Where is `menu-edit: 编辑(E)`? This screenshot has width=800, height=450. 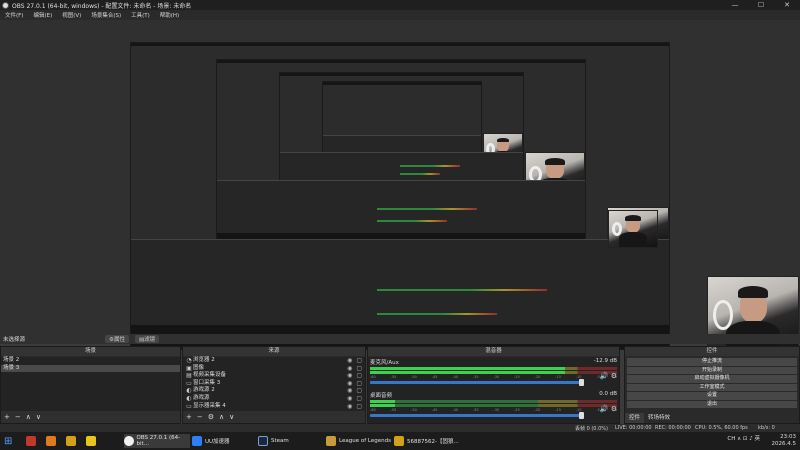 menu-edit: 编辑(E) is located at coordinates (42, 15).